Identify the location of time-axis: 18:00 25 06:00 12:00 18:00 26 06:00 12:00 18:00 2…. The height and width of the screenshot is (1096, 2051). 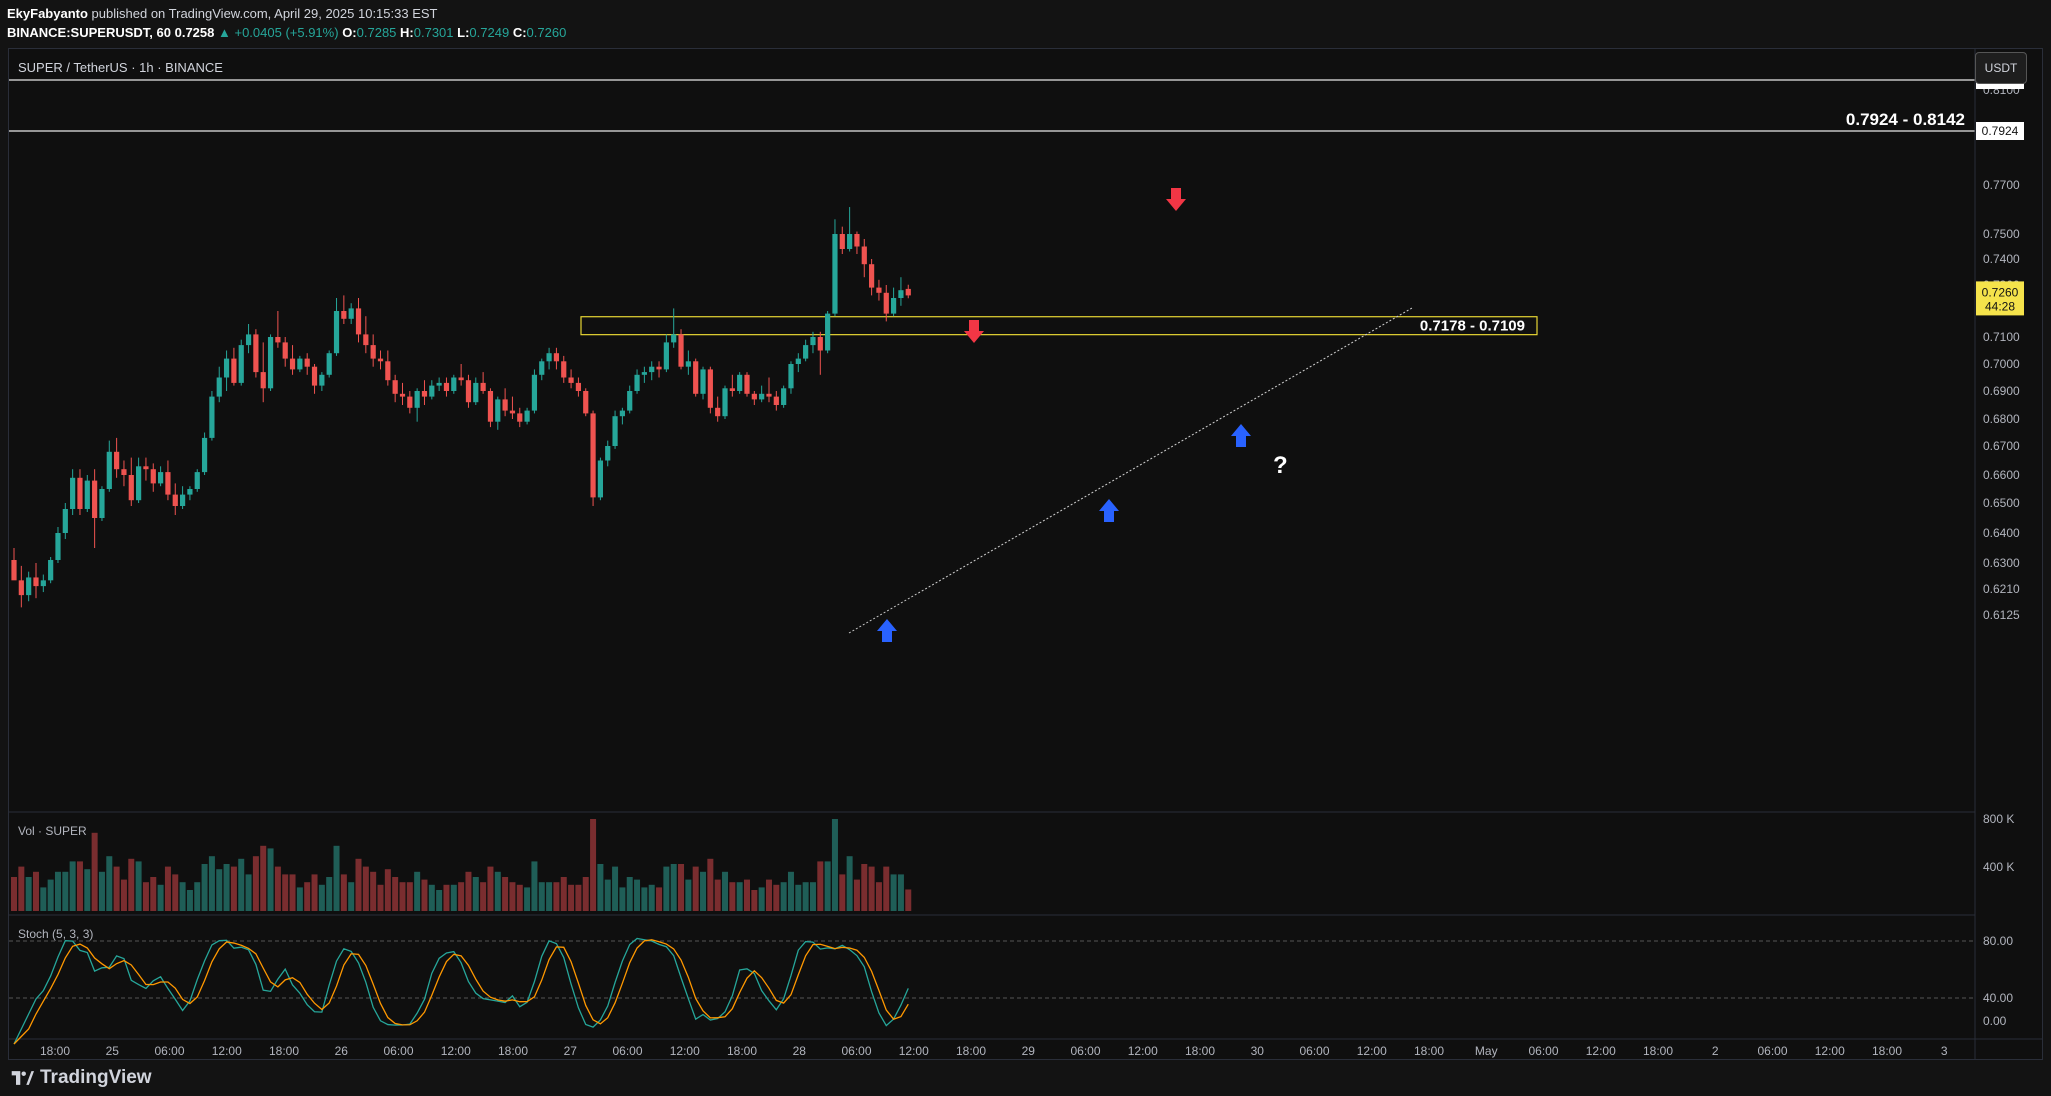
(994, 1051).